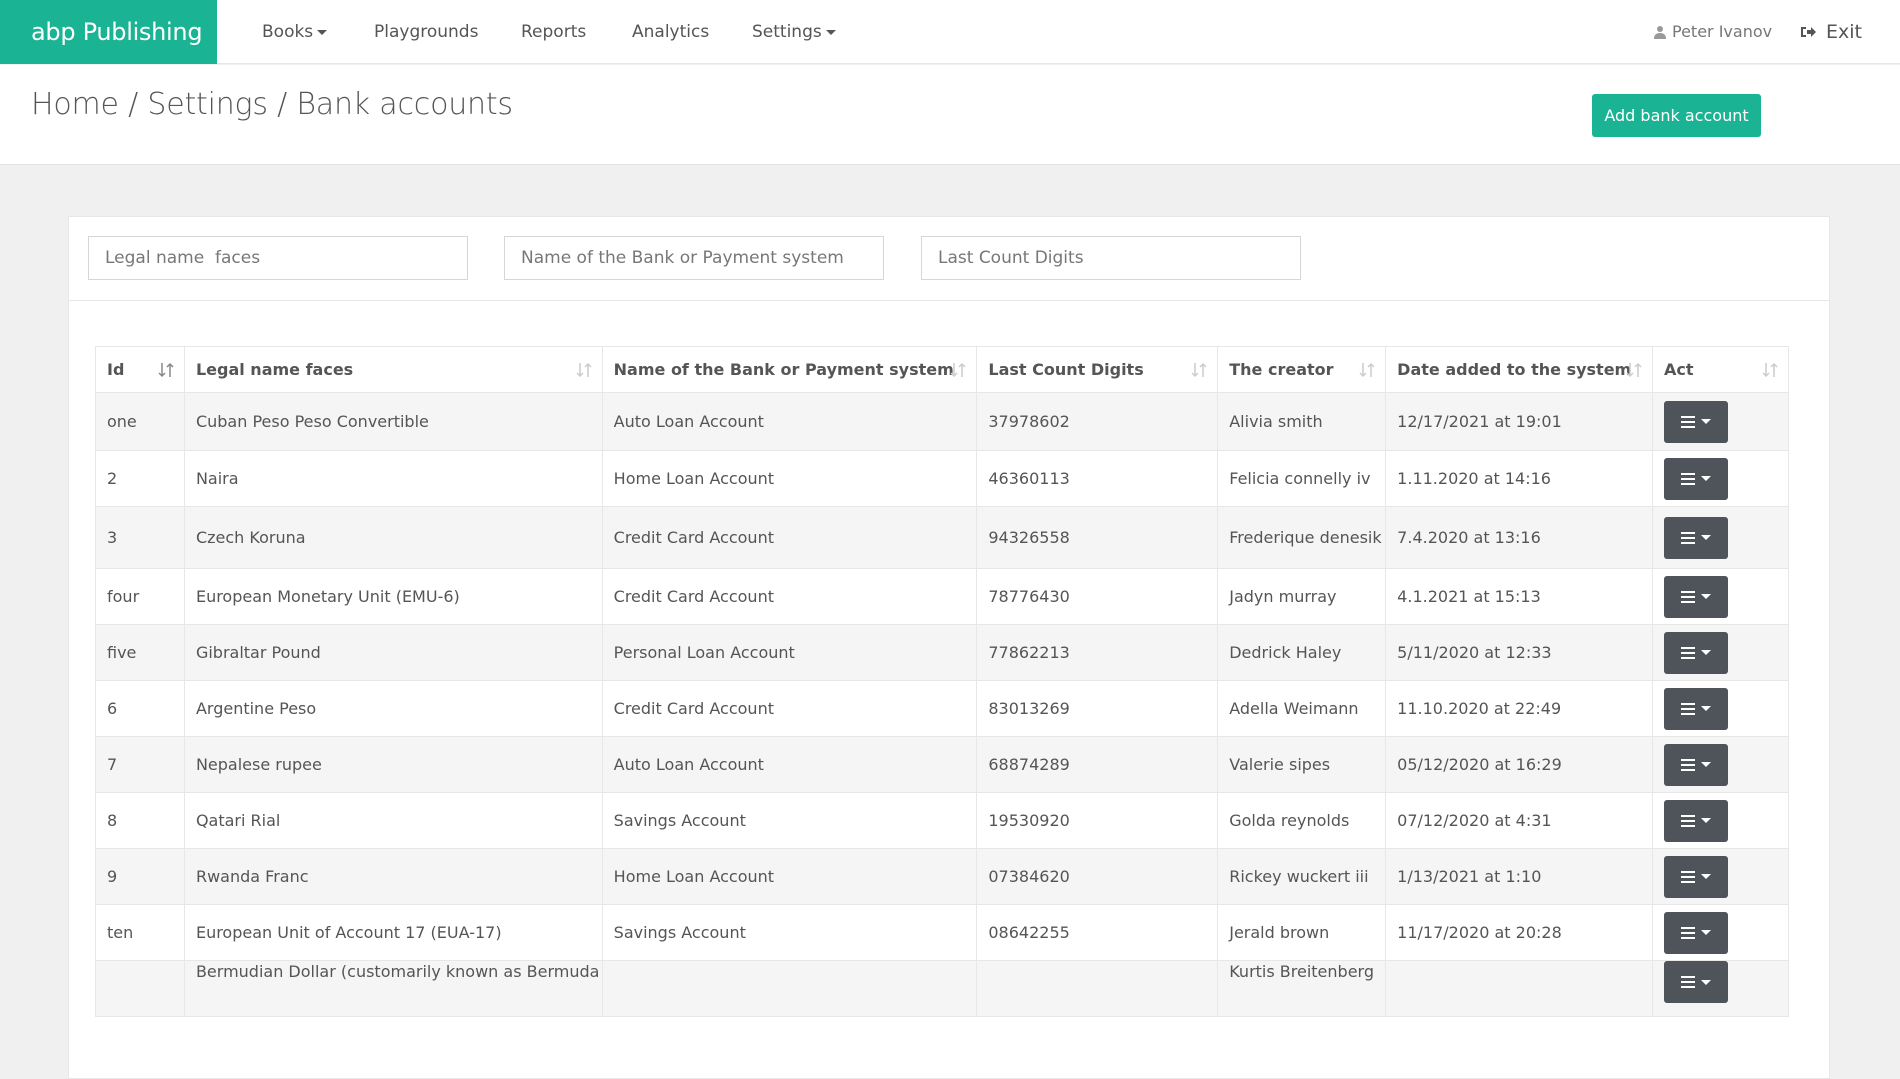 The image size is (1900, 1079). Describe the element at coordinates (1519, 876) in the screenshot. I see `table-cell: 1/13/2021 at 1:10` at that location.